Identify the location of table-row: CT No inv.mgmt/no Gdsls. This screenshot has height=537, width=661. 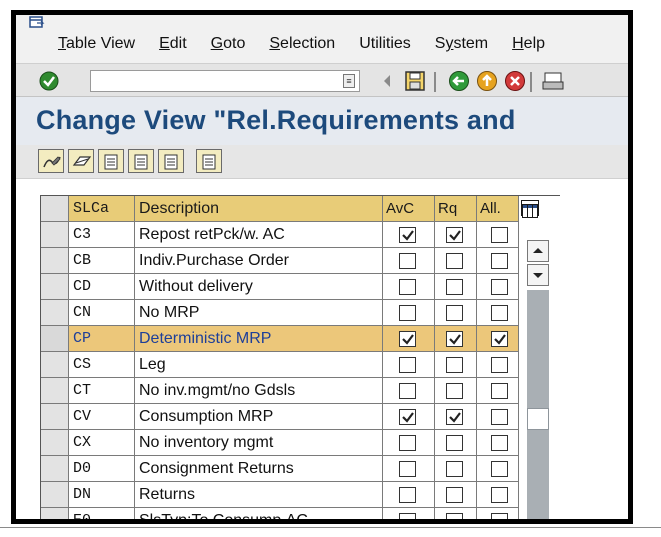
(300, 391).